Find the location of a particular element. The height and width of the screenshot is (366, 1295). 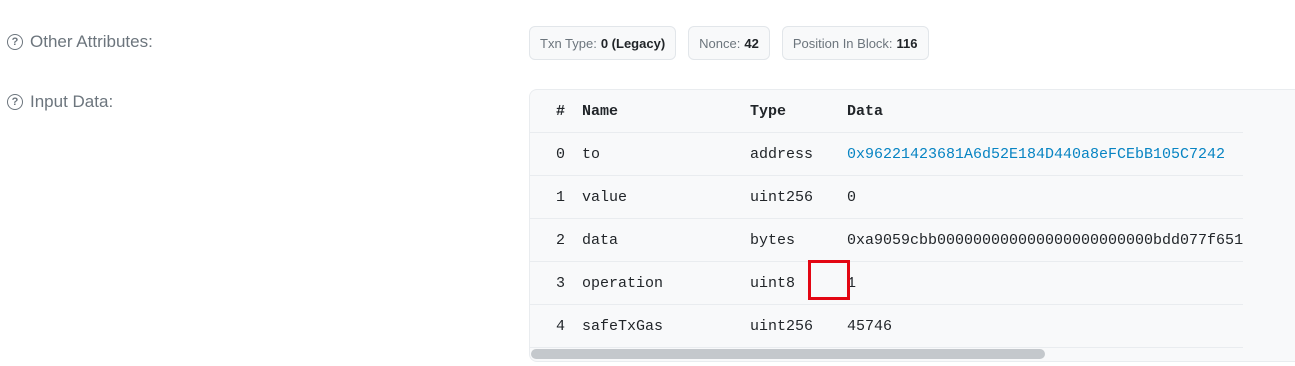

header-data: Data is located at coordinates (1045, 111).